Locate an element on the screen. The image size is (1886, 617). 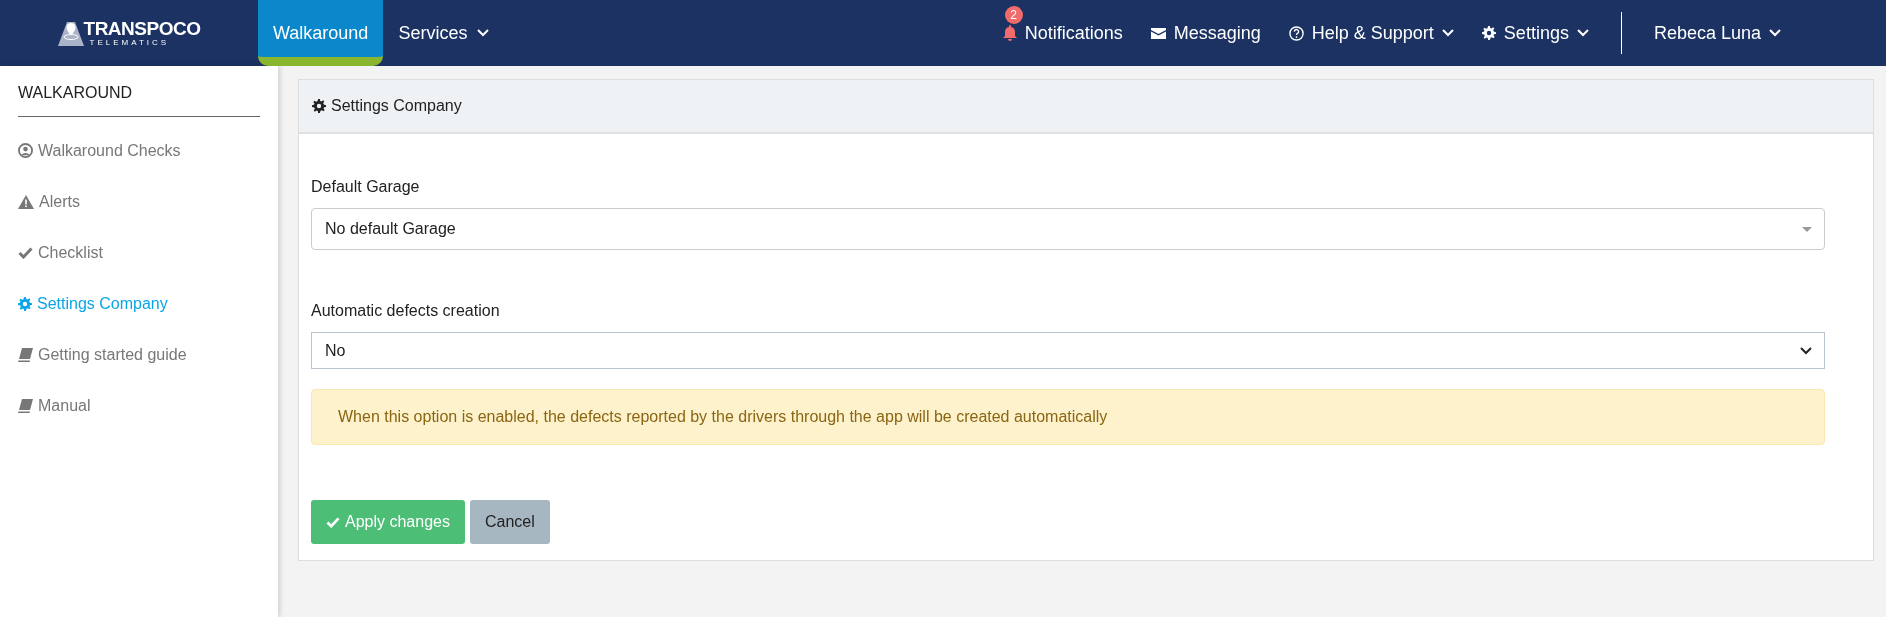
nav-link: Messaging is located at coordinates (1205, 33).